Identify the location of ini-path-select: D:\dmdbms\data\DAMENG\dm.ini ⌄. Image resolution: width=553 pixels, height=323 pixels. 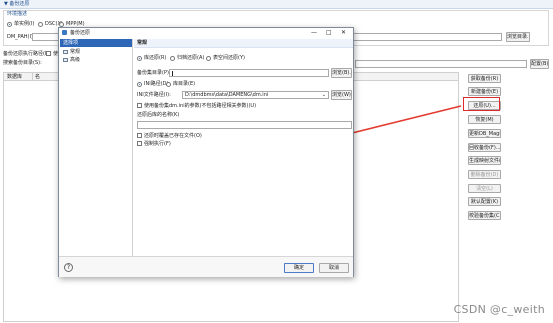
(255, 95).